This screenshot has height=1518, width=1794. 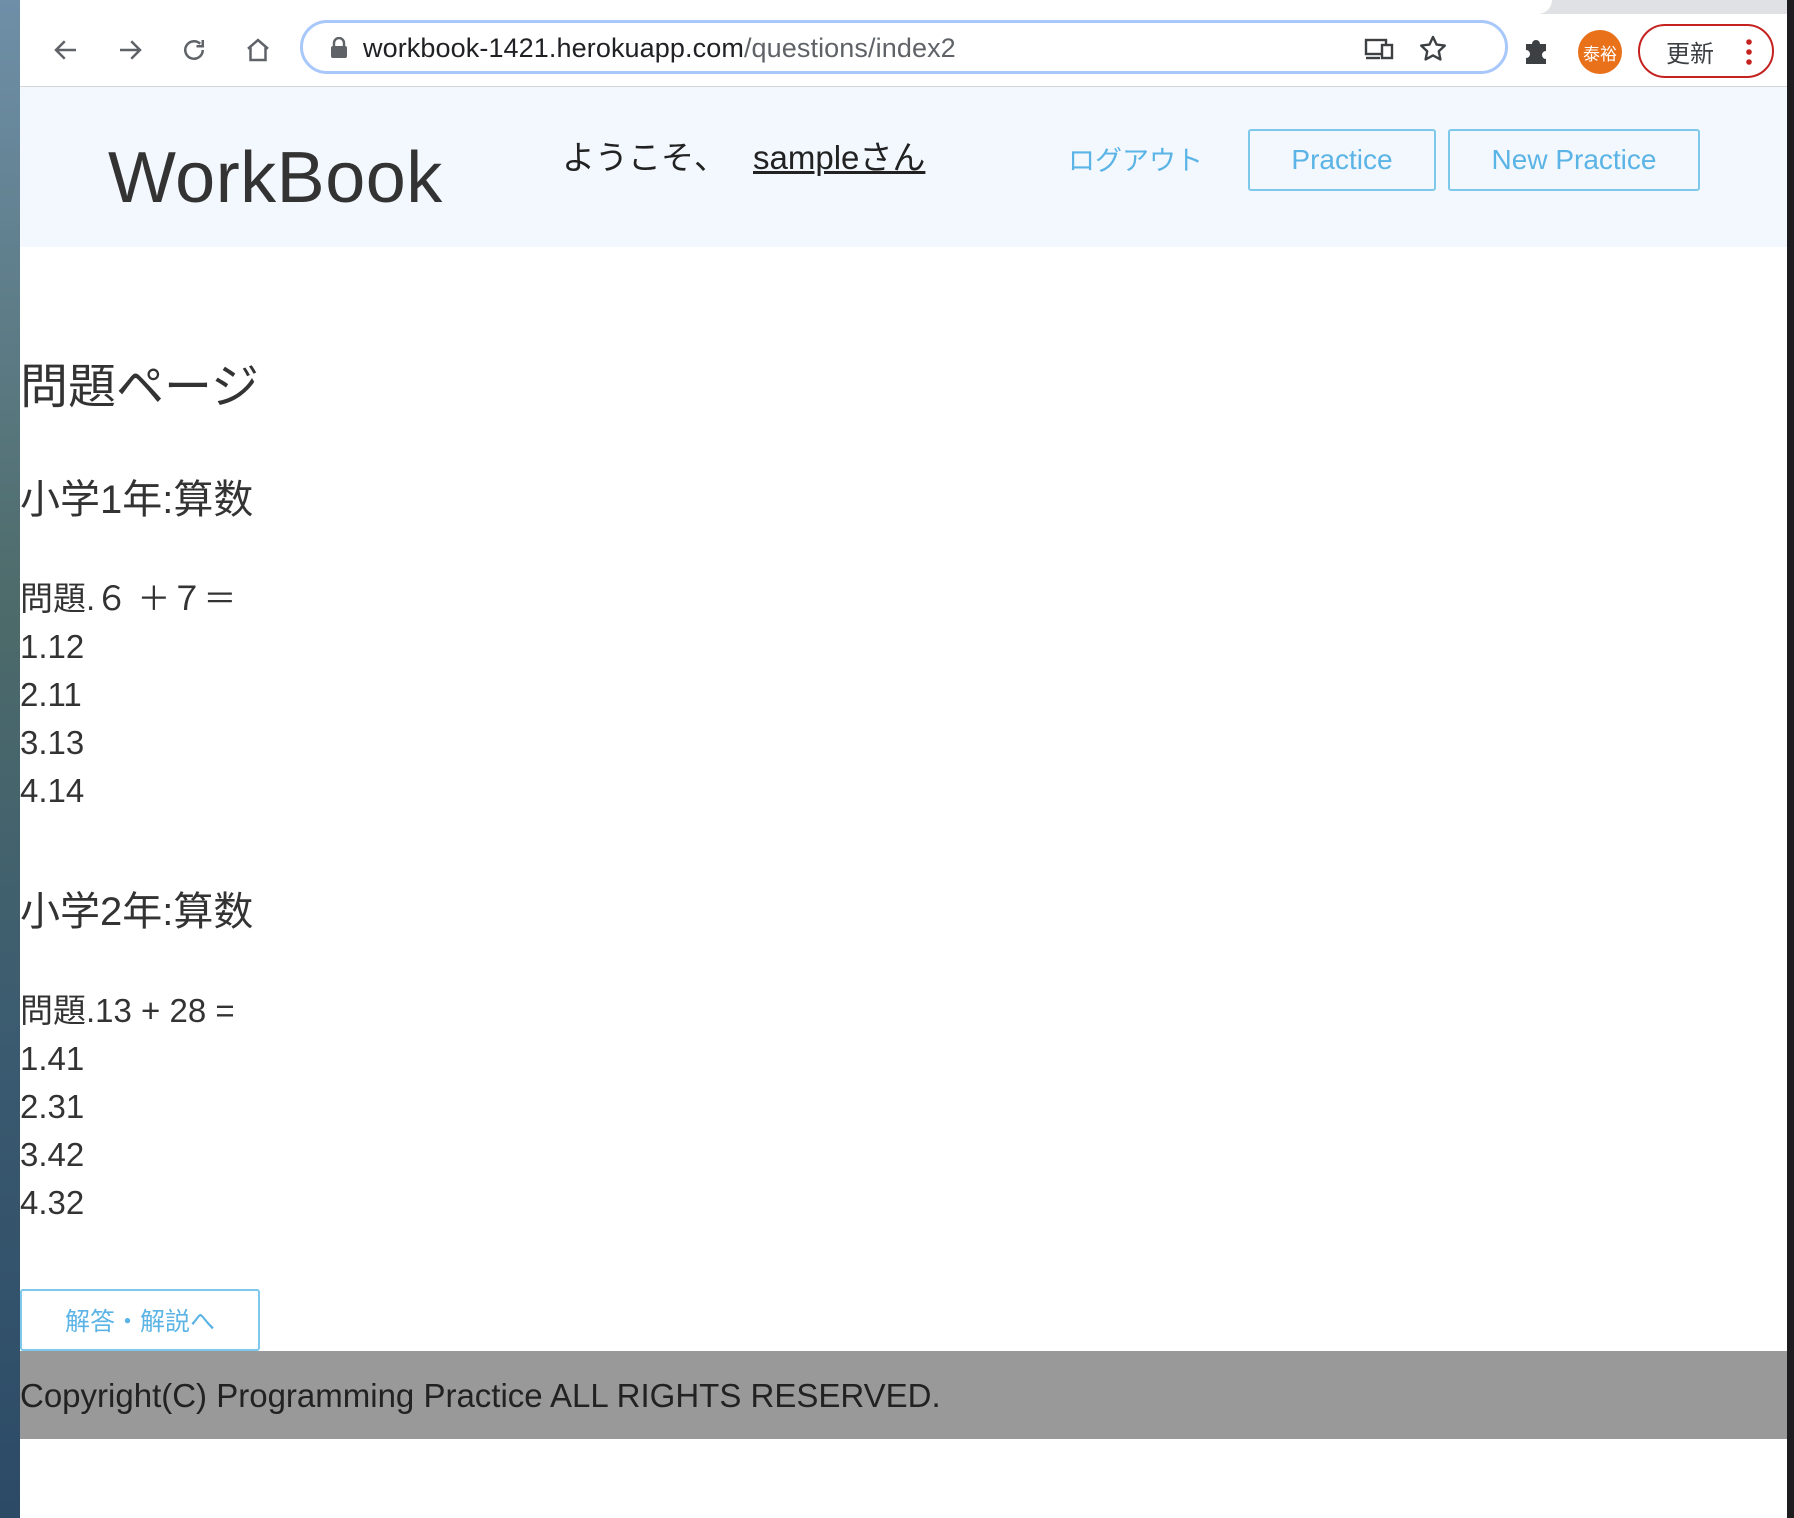 What do you see at coordinates (786, 7) in the screenshot?
I see `active-tab` at bounding box center [786, 7].